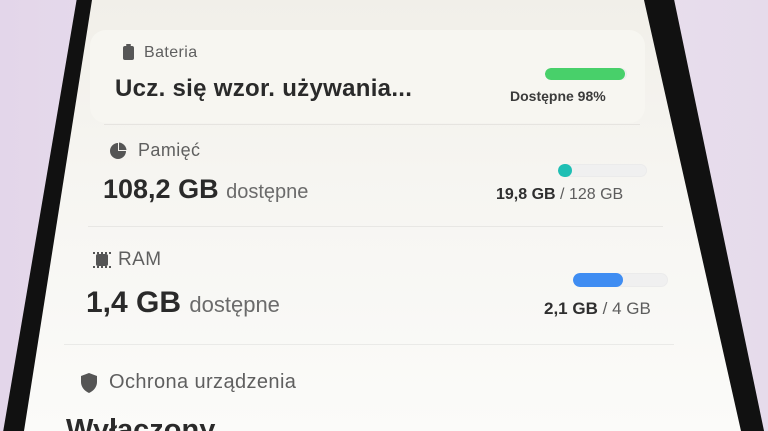 The height and width of the screenshot is (431, 768). What do you see at coordinates (234, 304) in the screenshot?
I see `ram-available-suffix: dostępne` at bounding box center [234, 304].